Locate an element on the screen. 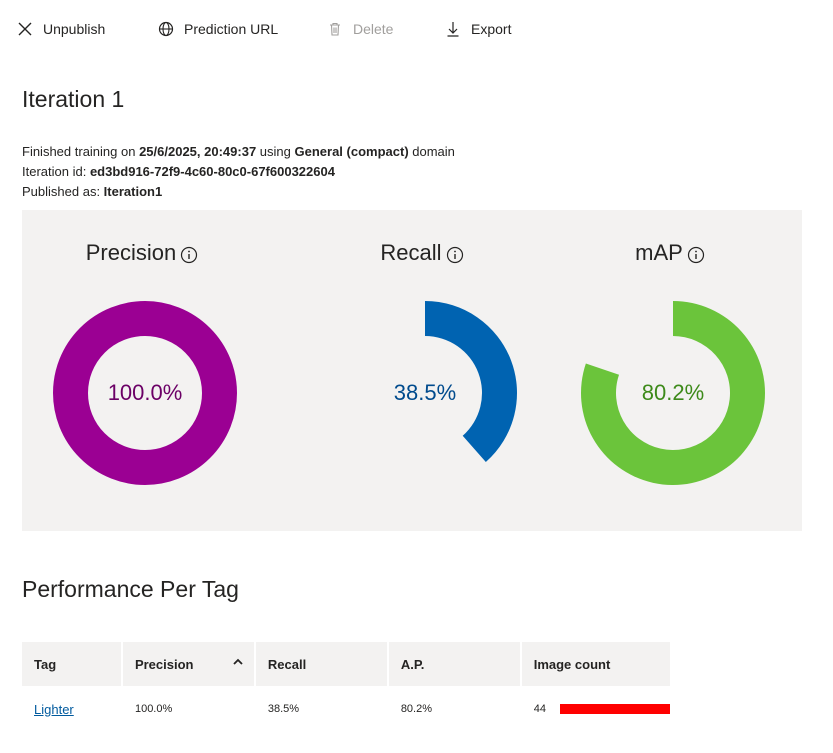 The width and height of the screenshot is (833, 753). export-label: Export is located at coordinates (491, 29).